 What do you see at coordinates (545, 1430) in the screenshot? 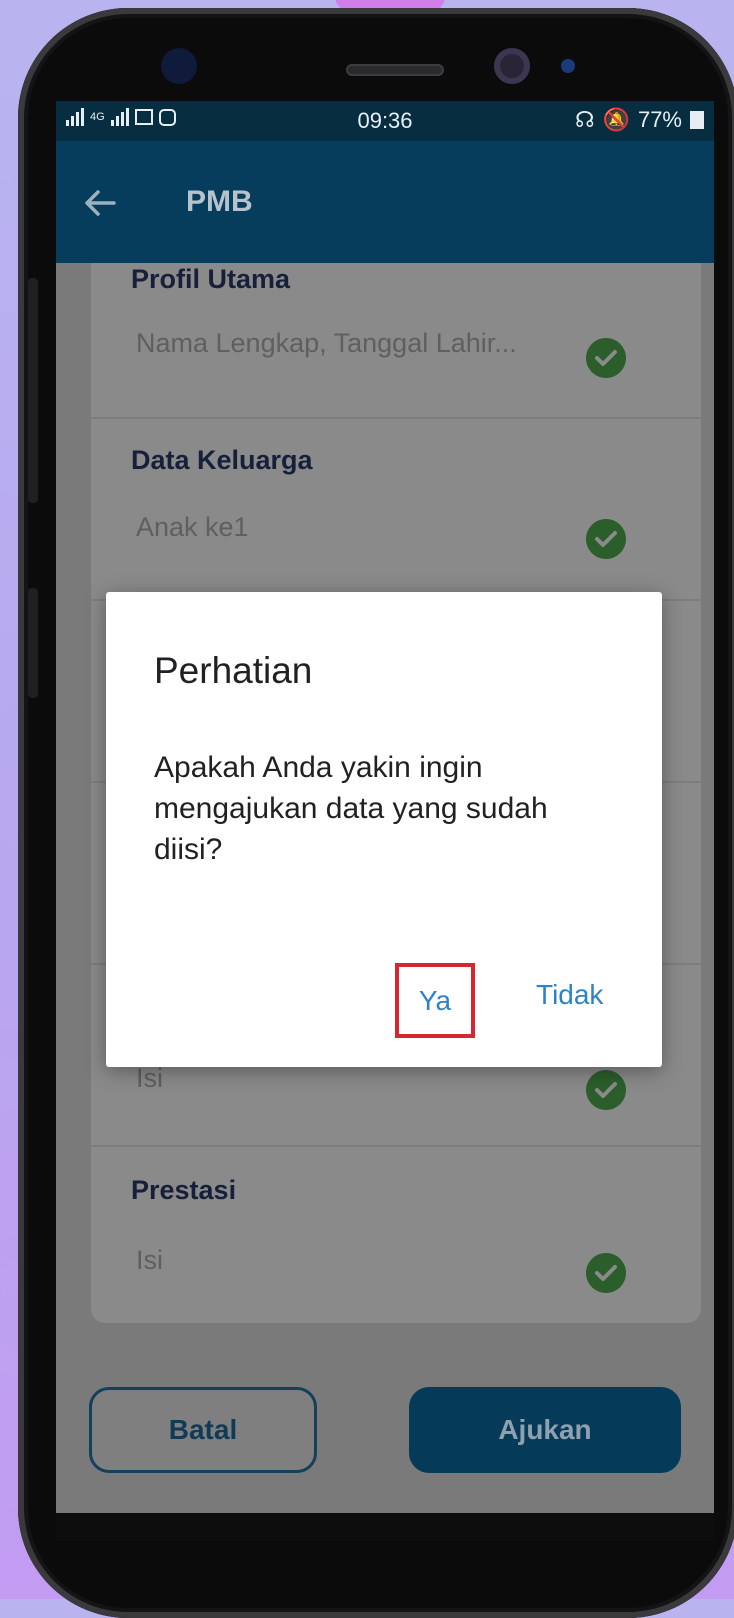
I see `submit-button: Ajukan` at bounding box center [545, 1430].